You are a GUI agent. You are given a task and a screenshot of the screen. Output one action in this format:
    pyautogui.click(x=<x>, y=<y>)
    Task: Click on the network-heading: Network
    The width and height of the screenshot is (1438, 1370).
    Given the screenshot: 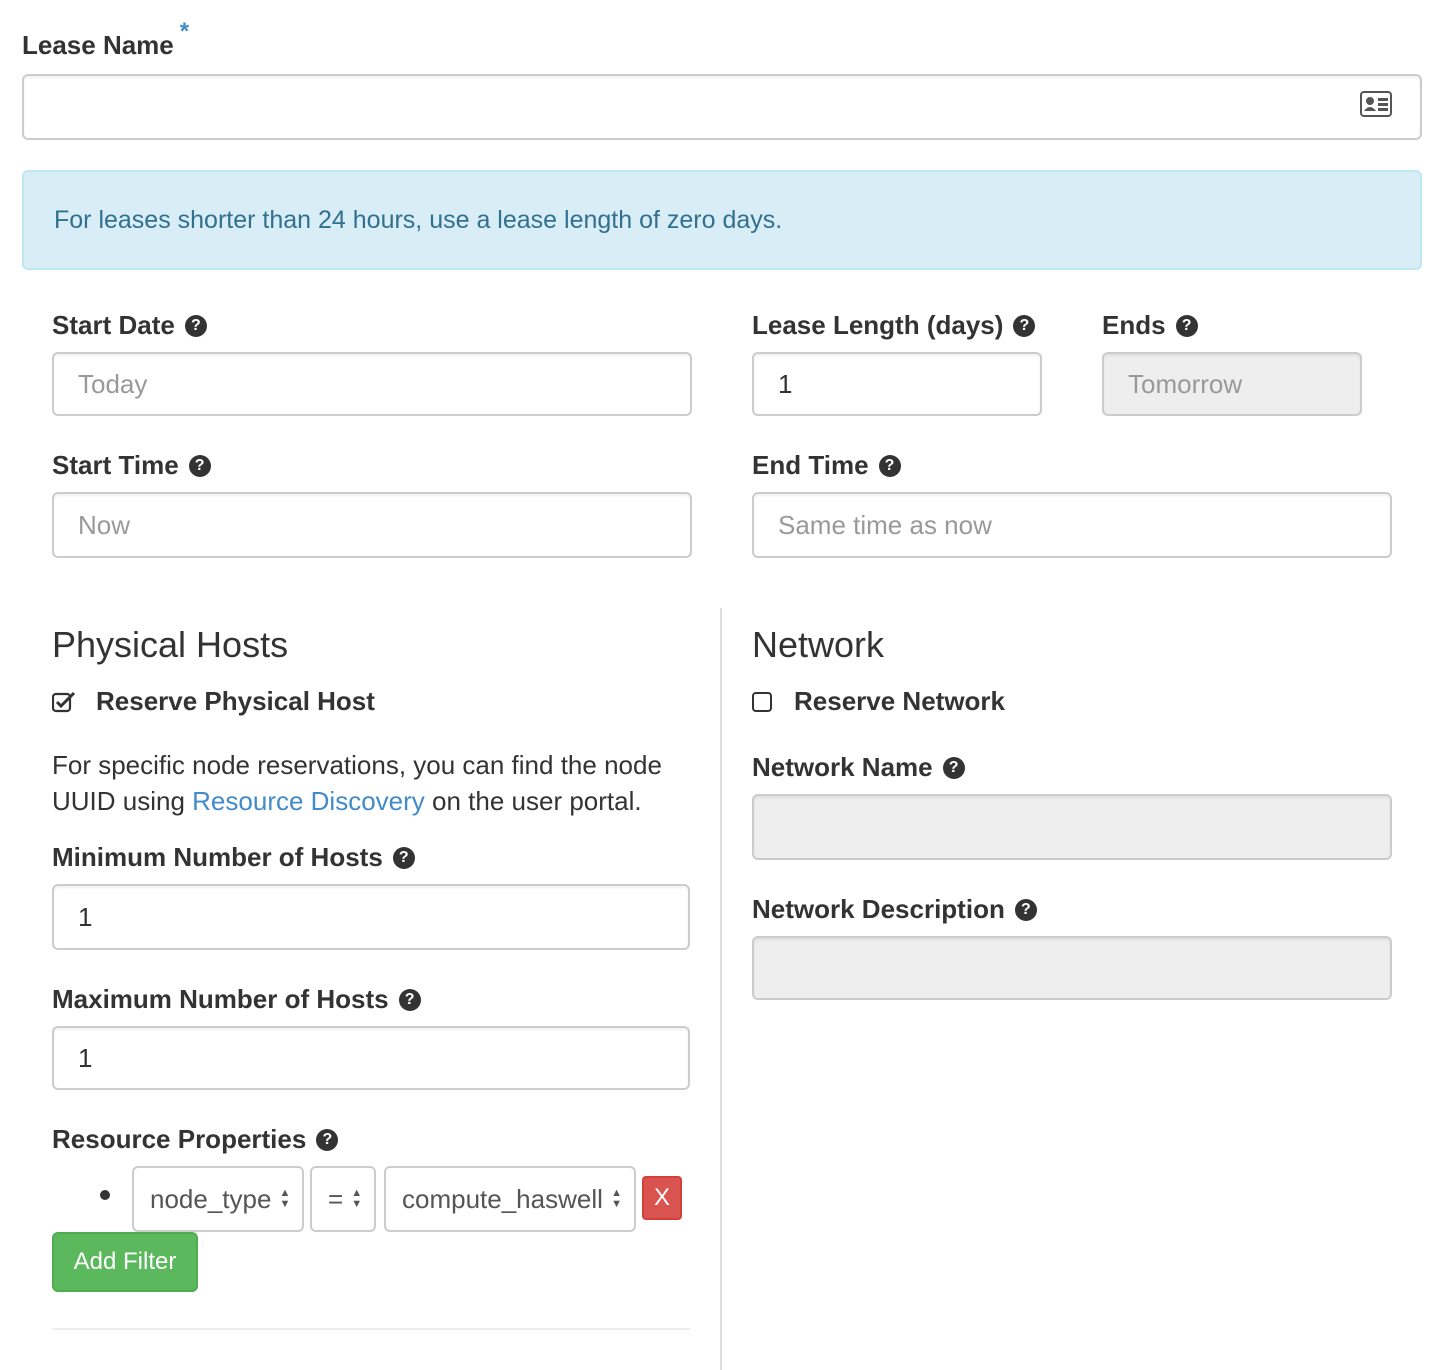 What is the action you would take?
    pyautogui.click(x=818, y=644)
    